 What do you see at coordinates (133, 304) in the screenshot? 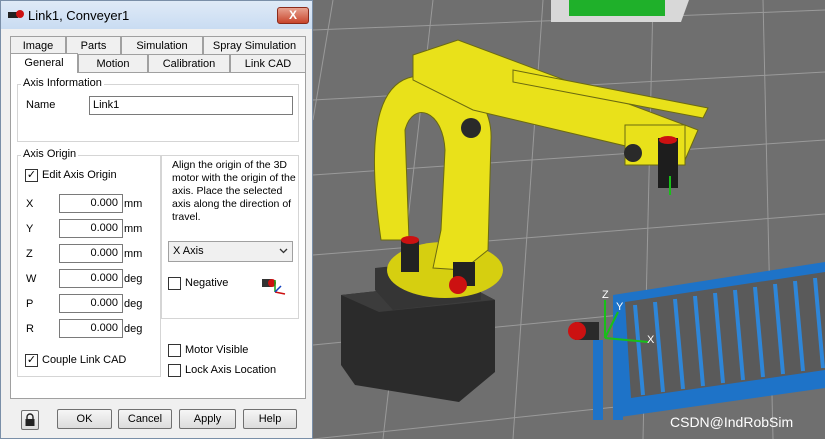
I see `p-unit: deg` at bounding box center [133, 304].